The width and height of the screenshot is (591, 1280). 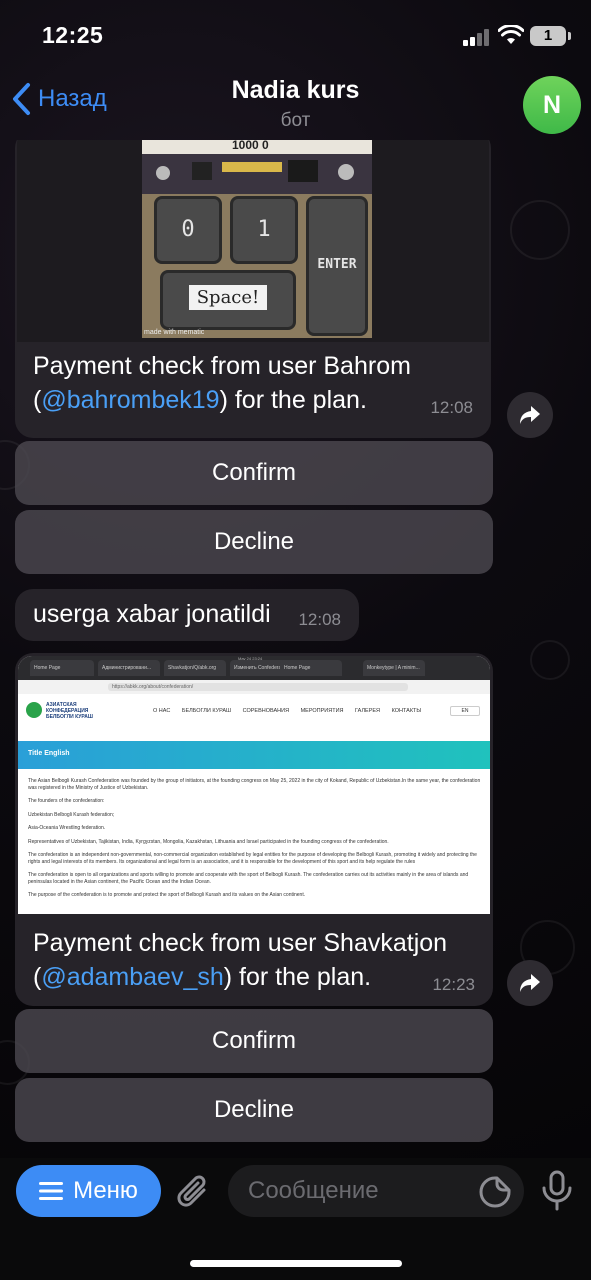 I want to click on message-input-bar: Меню, so click(x=295, y=1219).